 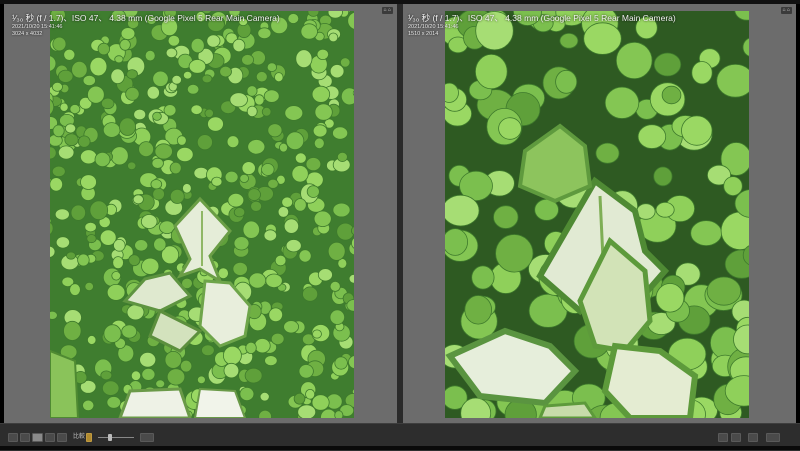 I want to click on zoom-slider-track, so click(x=116, y=437).